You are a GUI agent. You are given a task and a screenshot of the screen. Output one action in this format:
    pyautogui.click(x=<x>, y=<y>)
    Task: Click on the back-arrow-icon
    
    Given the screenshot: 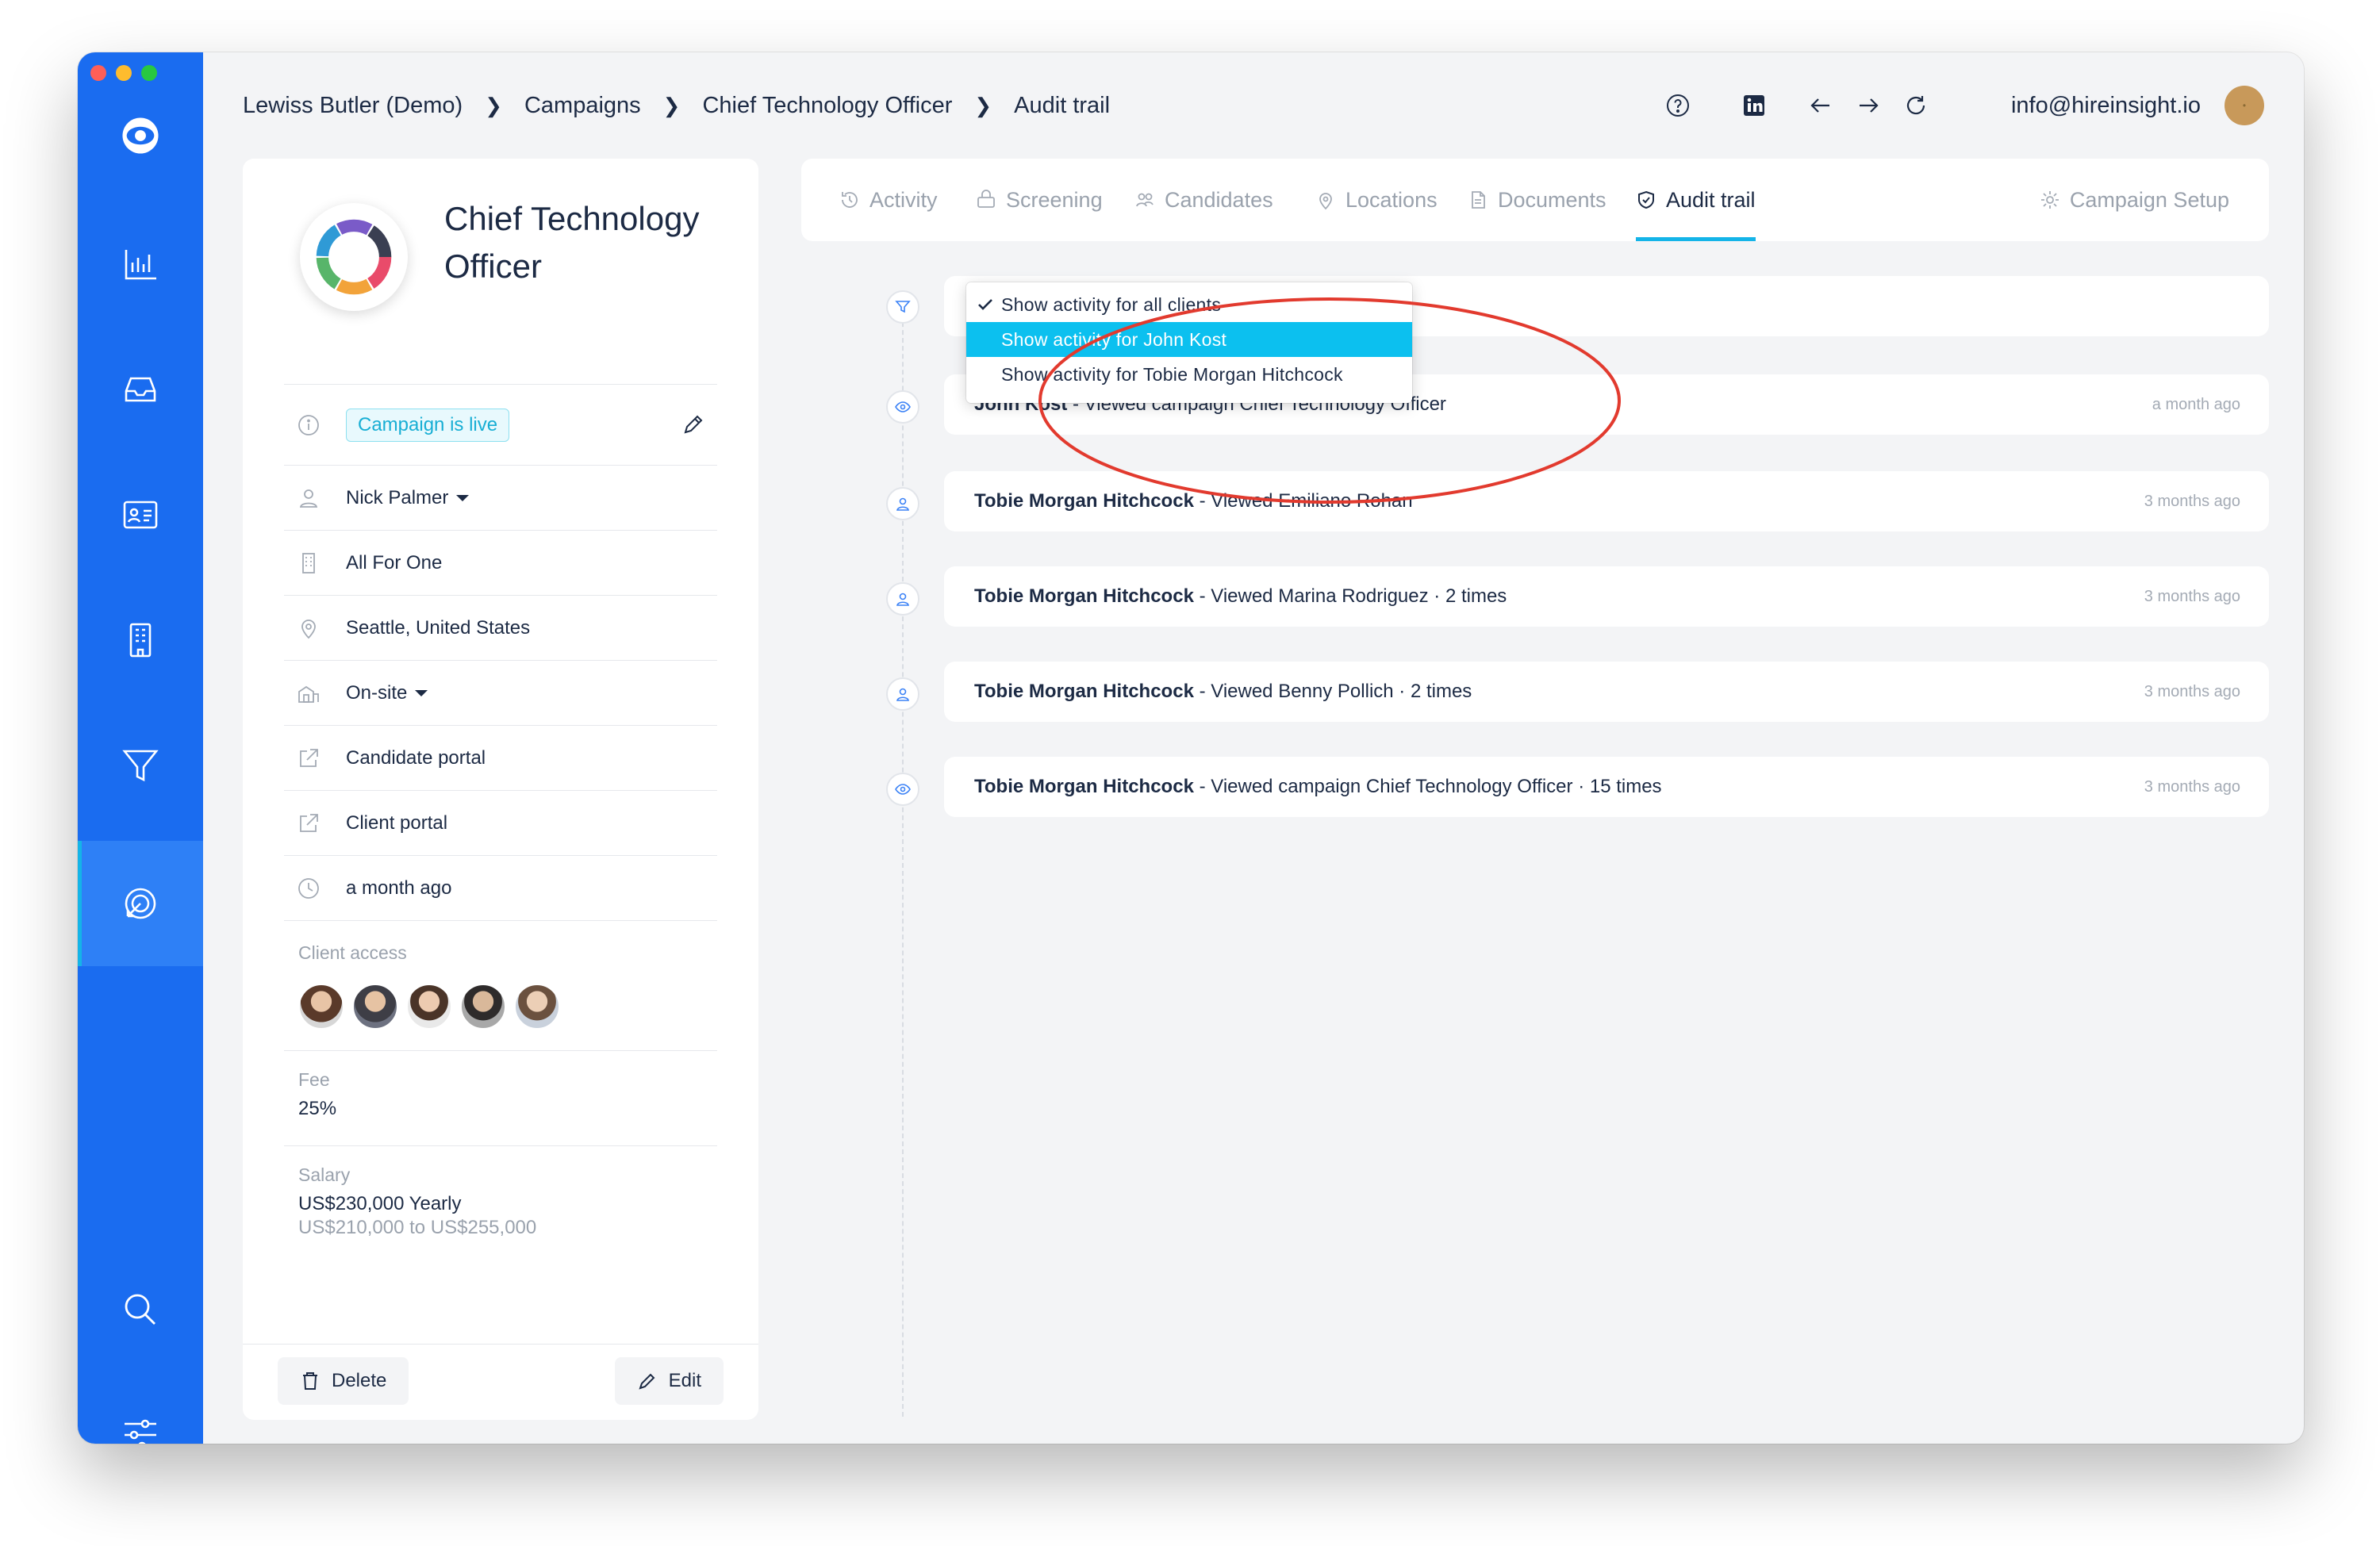 What is the action you would take?
    pyautogui.click(x=1820, y=105)
    